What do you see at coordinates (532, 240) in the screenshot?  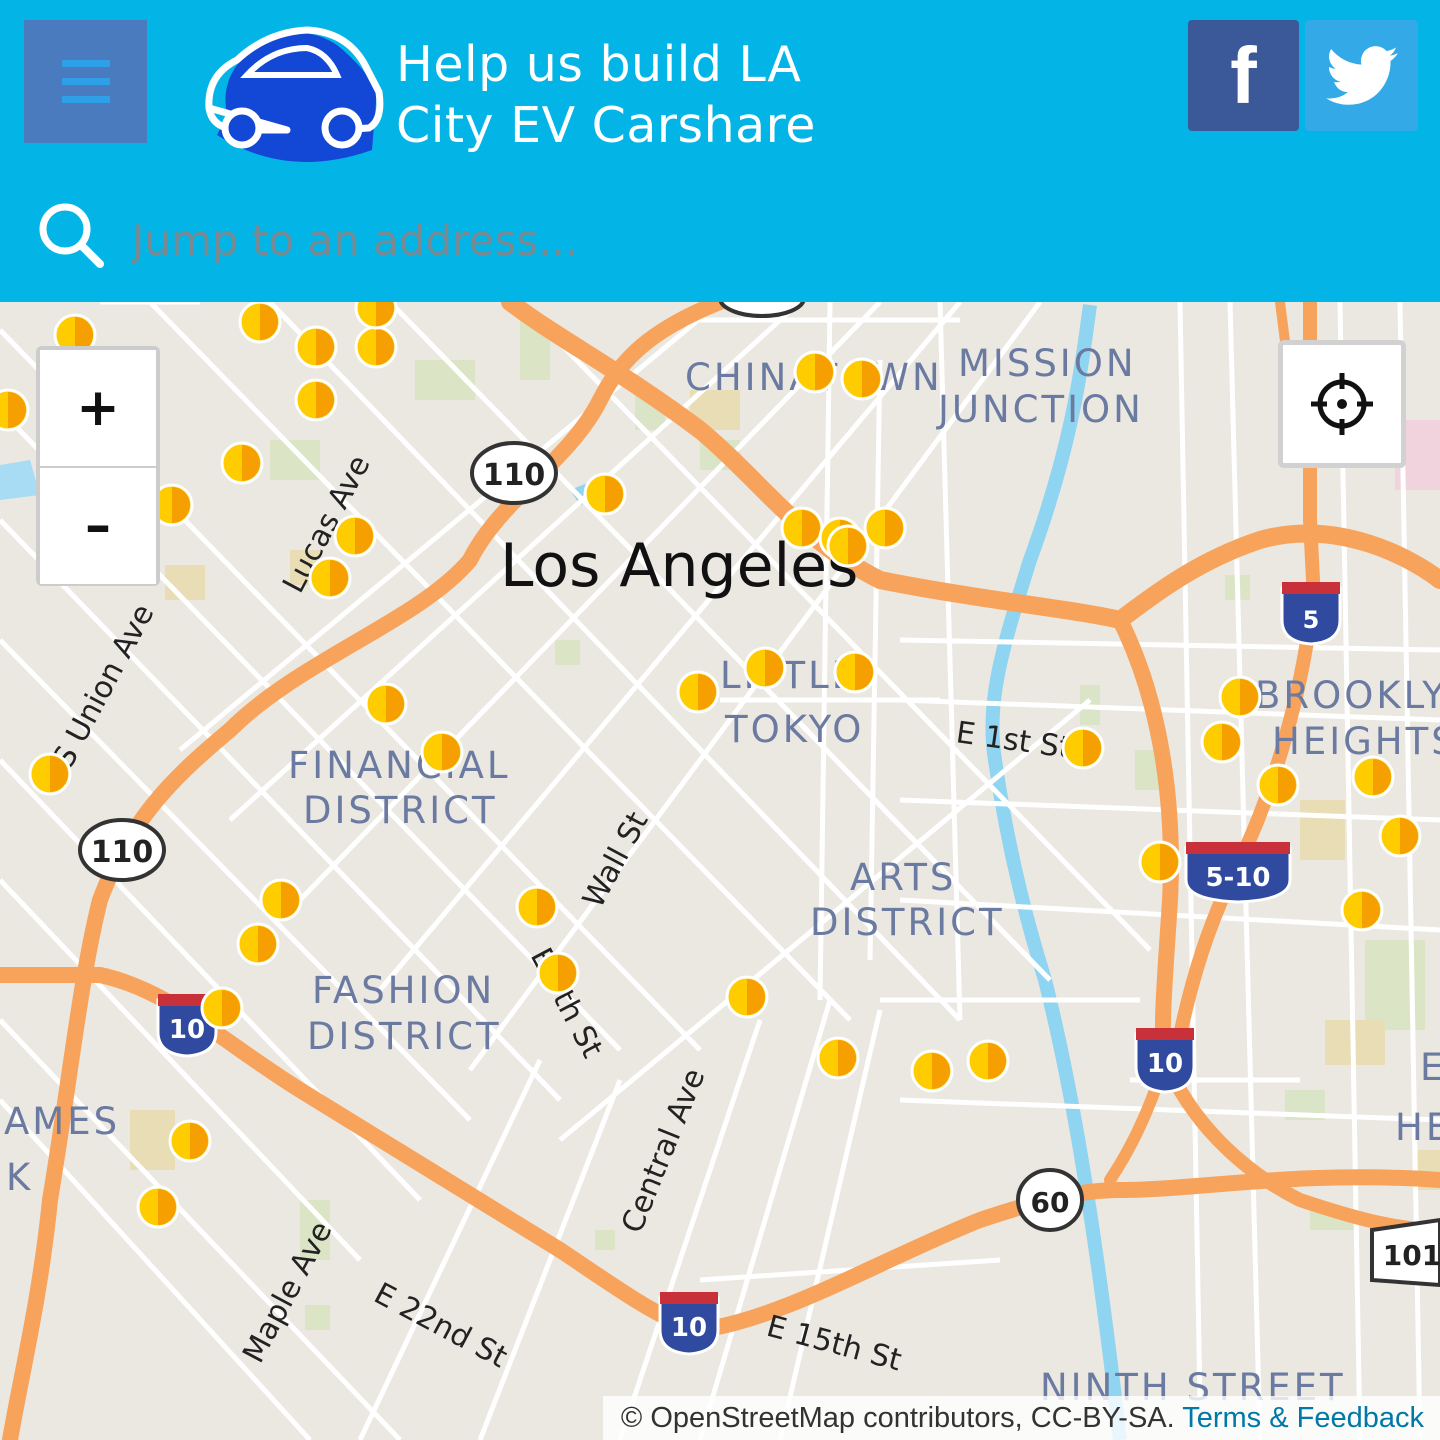 I see `address-search-input` at bounding box center [532, 240].